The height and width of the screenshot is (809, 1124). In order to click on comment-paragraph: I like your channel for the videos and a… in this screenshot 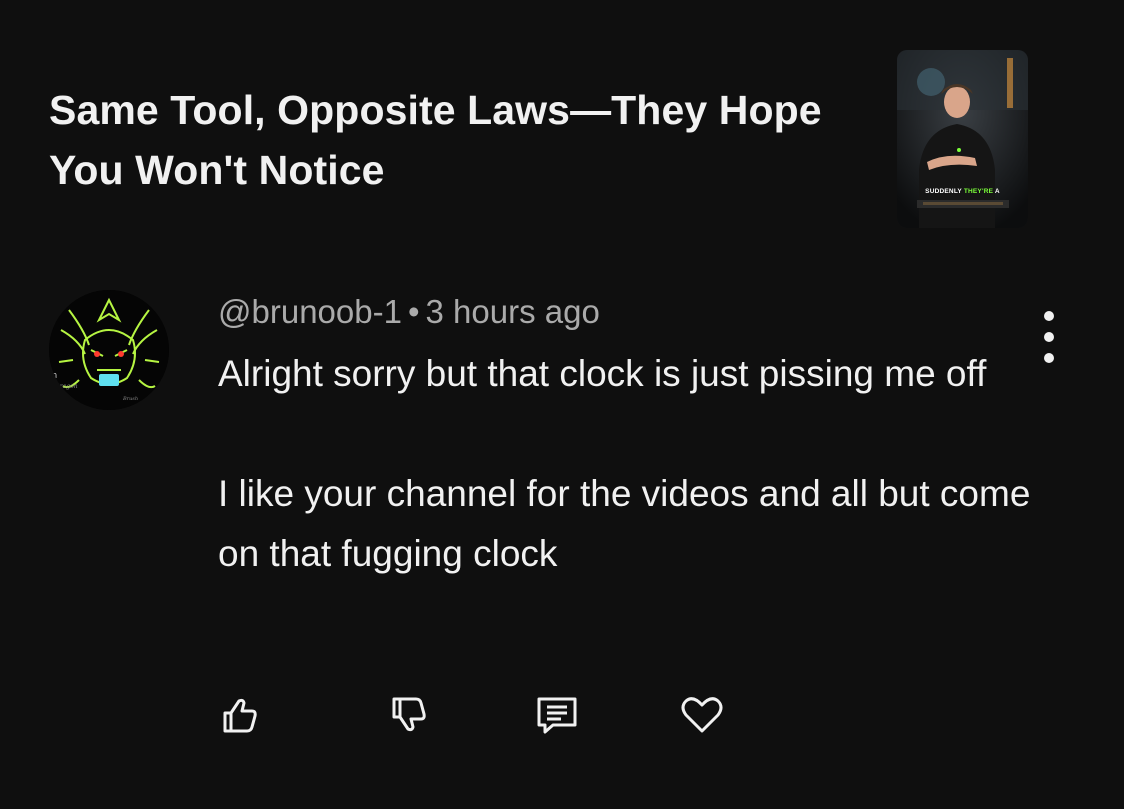, I will do `click(624, 523)`.